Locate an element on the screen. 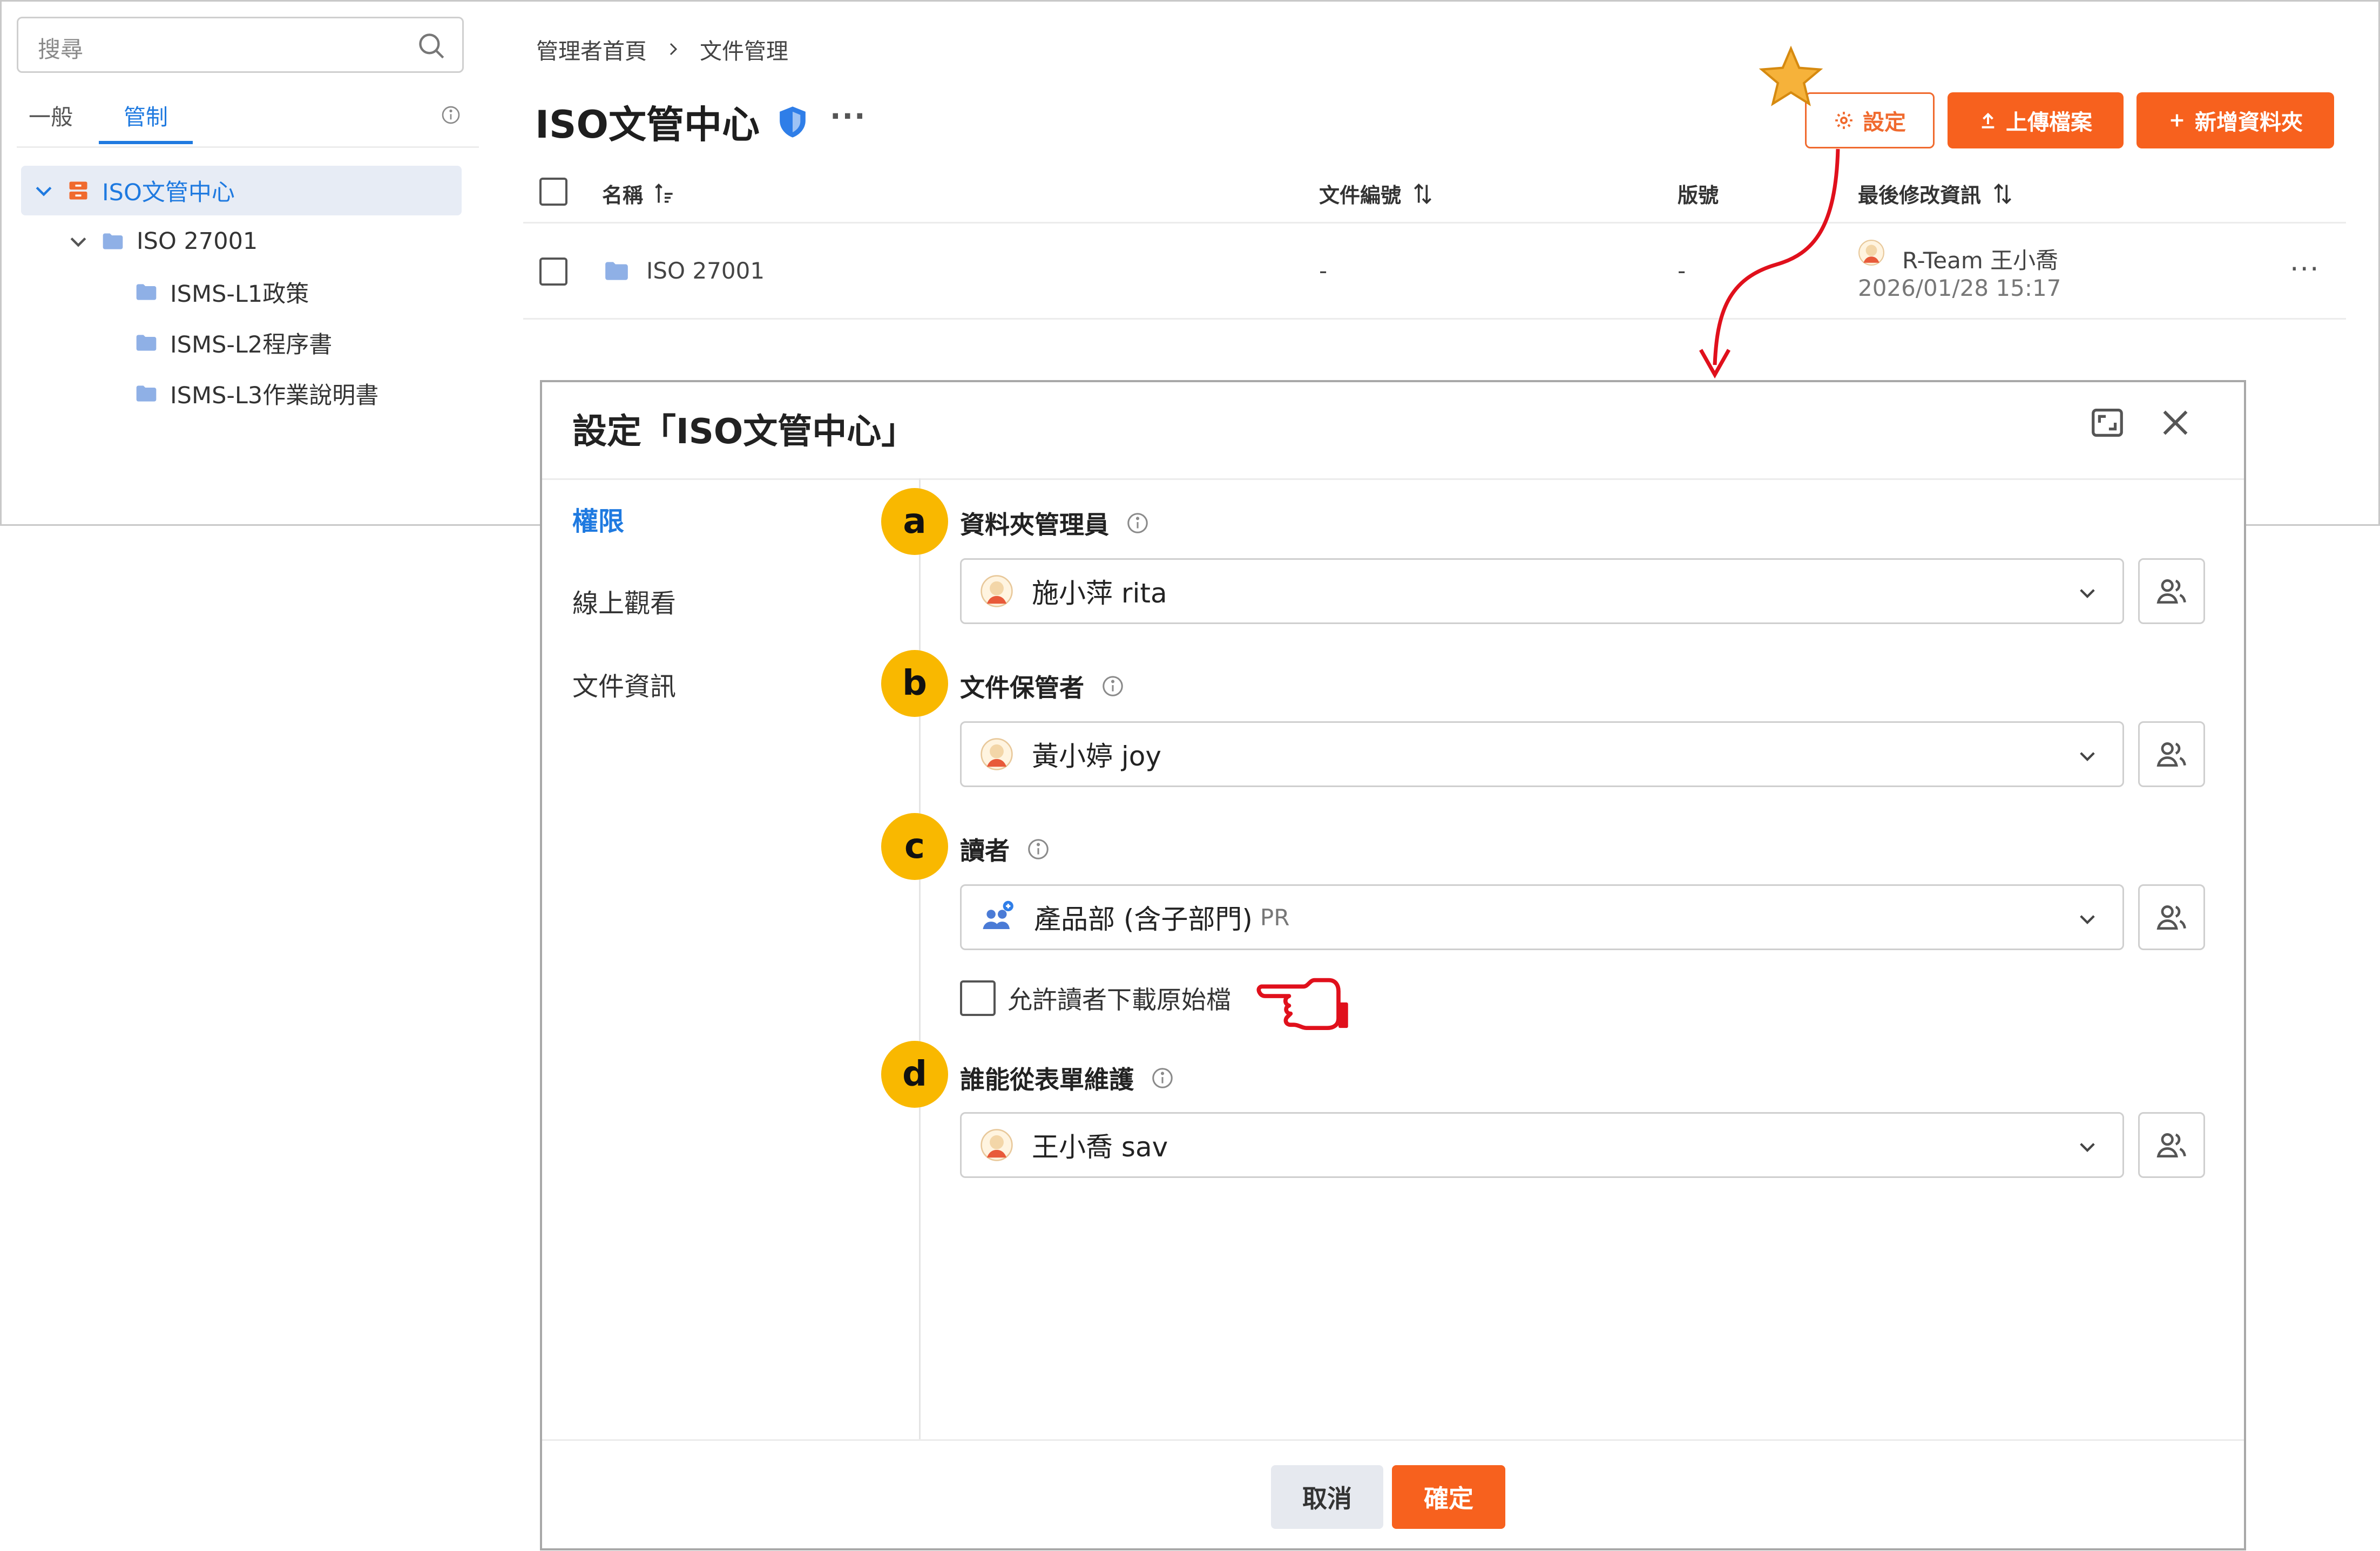 This screenshot has height=1551, width=2380. menu-item-online-view: 線上觀看 is located at coordinates (624, 601).